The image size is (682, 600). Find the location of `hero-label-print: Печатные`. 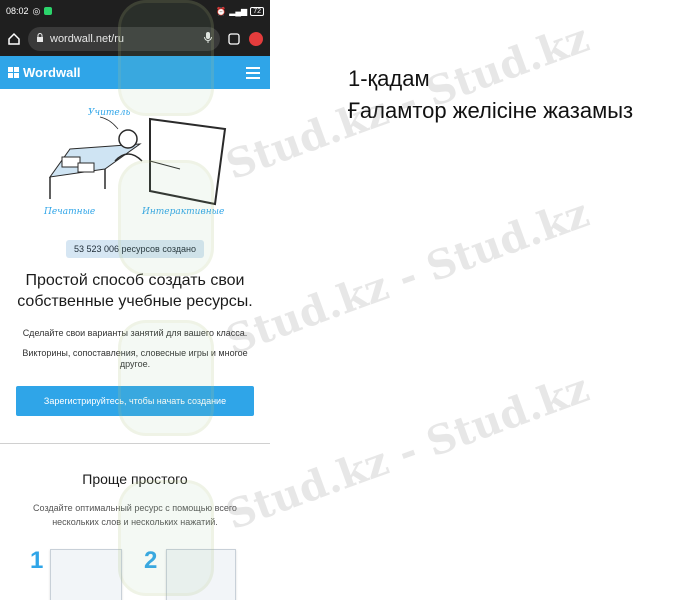

hero-label-print: Печатные is located at coordinates (69, 212).